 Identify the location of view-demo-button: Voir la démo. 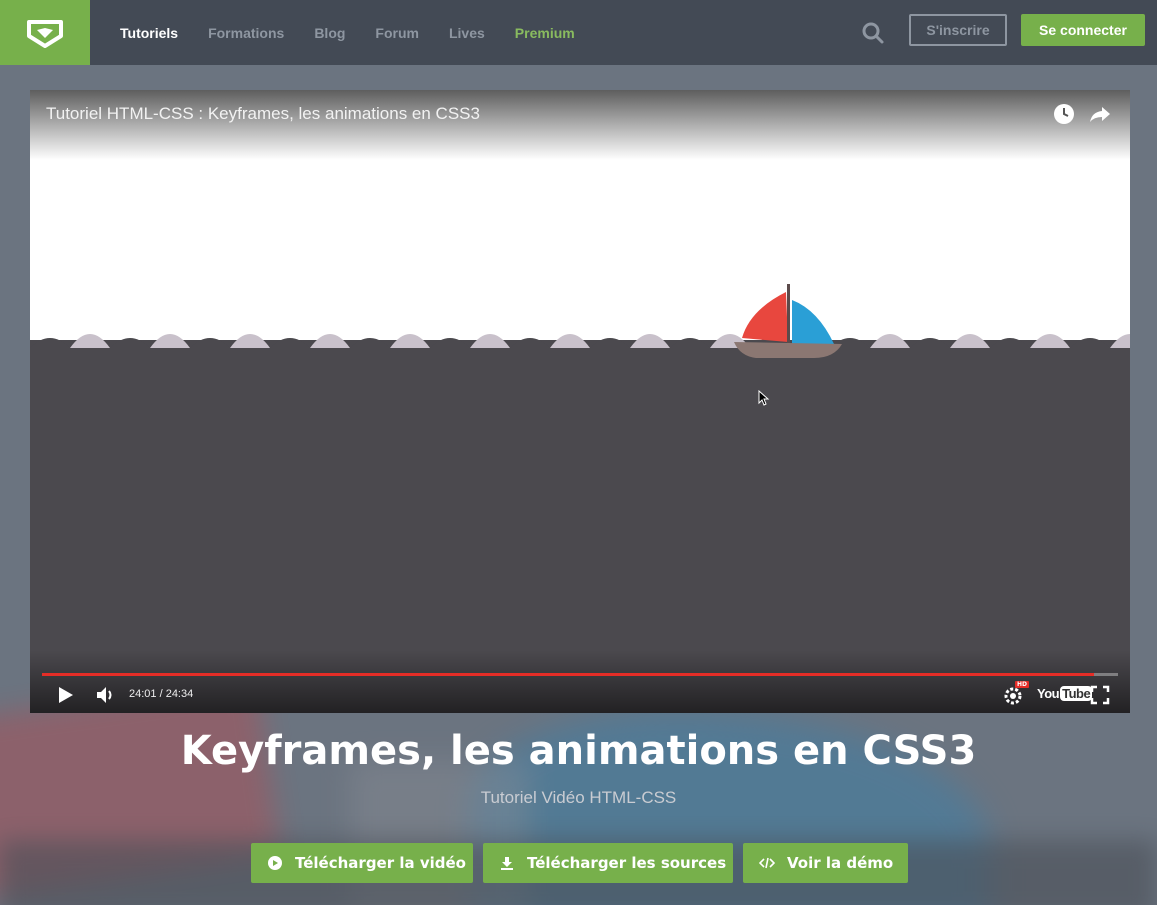
(825, 863).